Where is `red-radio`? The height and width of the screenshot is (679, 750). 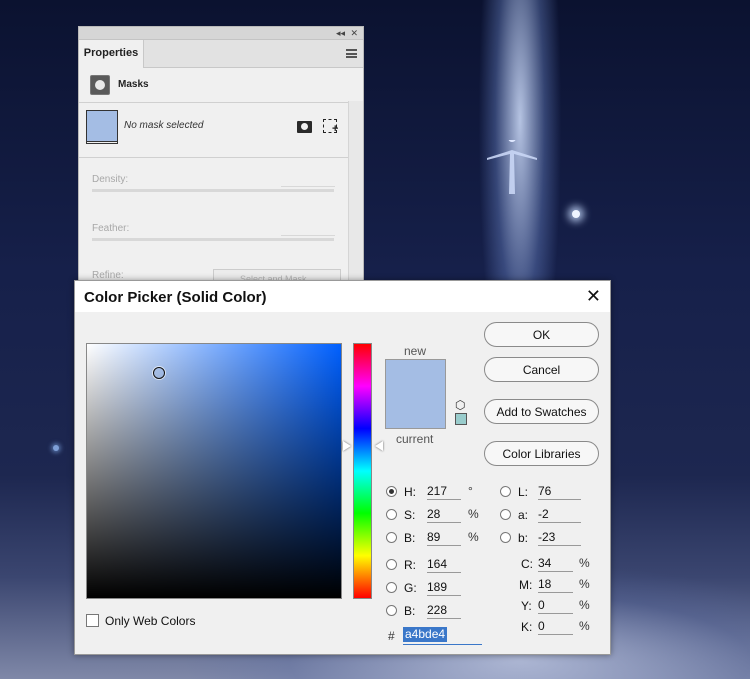
red-radio is located at coordinates (391, 564).